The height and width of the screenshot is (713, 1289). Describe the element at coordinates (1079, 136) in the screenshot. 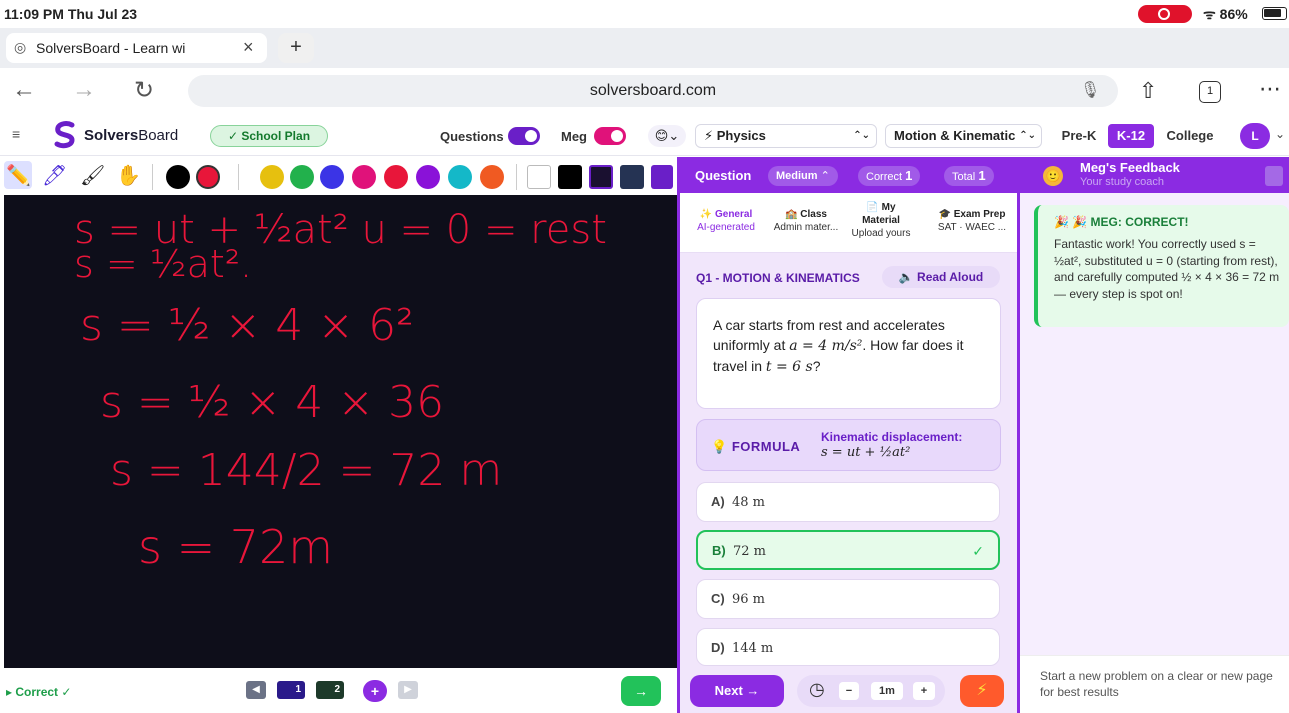

I see `level-prek: Pre-K` at that location.